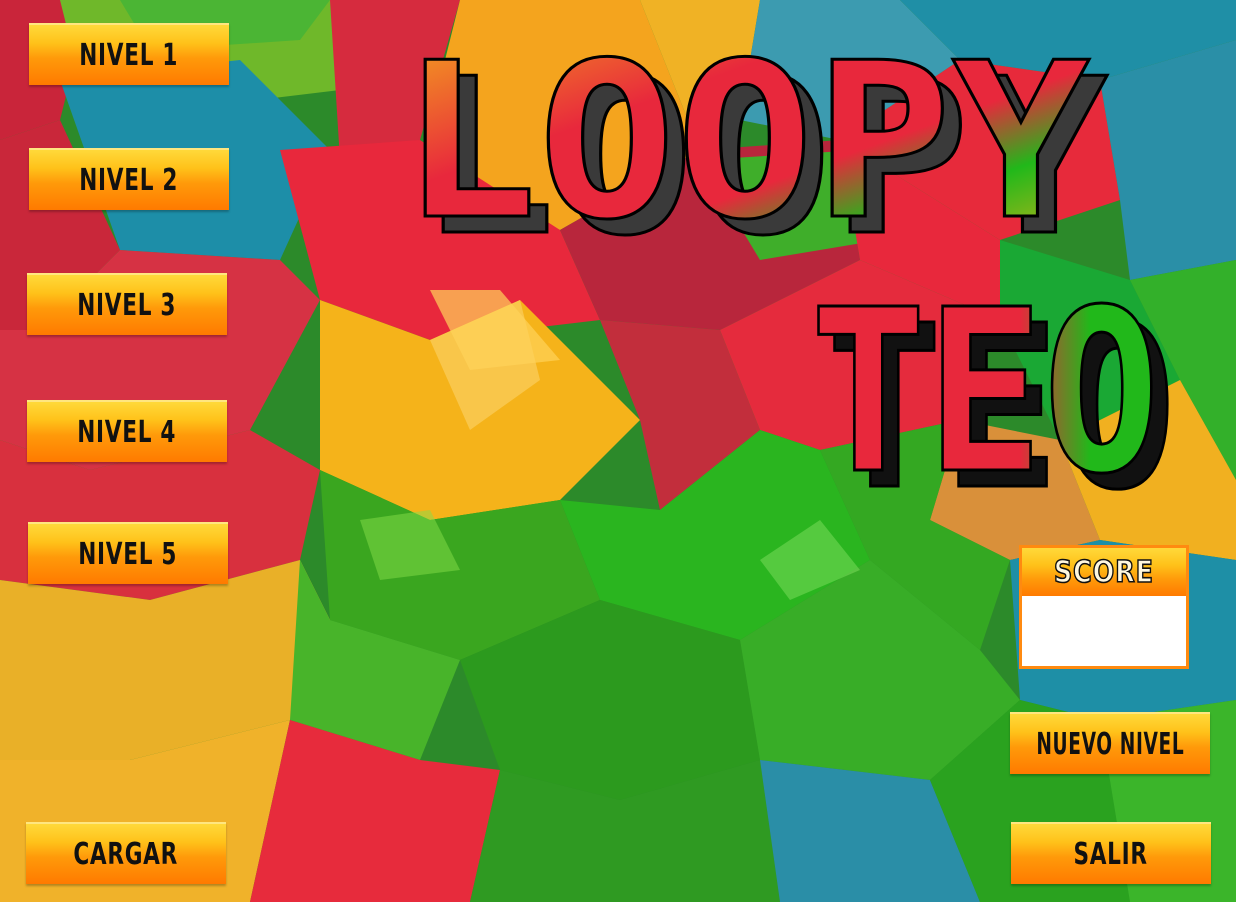  I want to click on level-5-button: NIVEL 5, so click(128, 553).